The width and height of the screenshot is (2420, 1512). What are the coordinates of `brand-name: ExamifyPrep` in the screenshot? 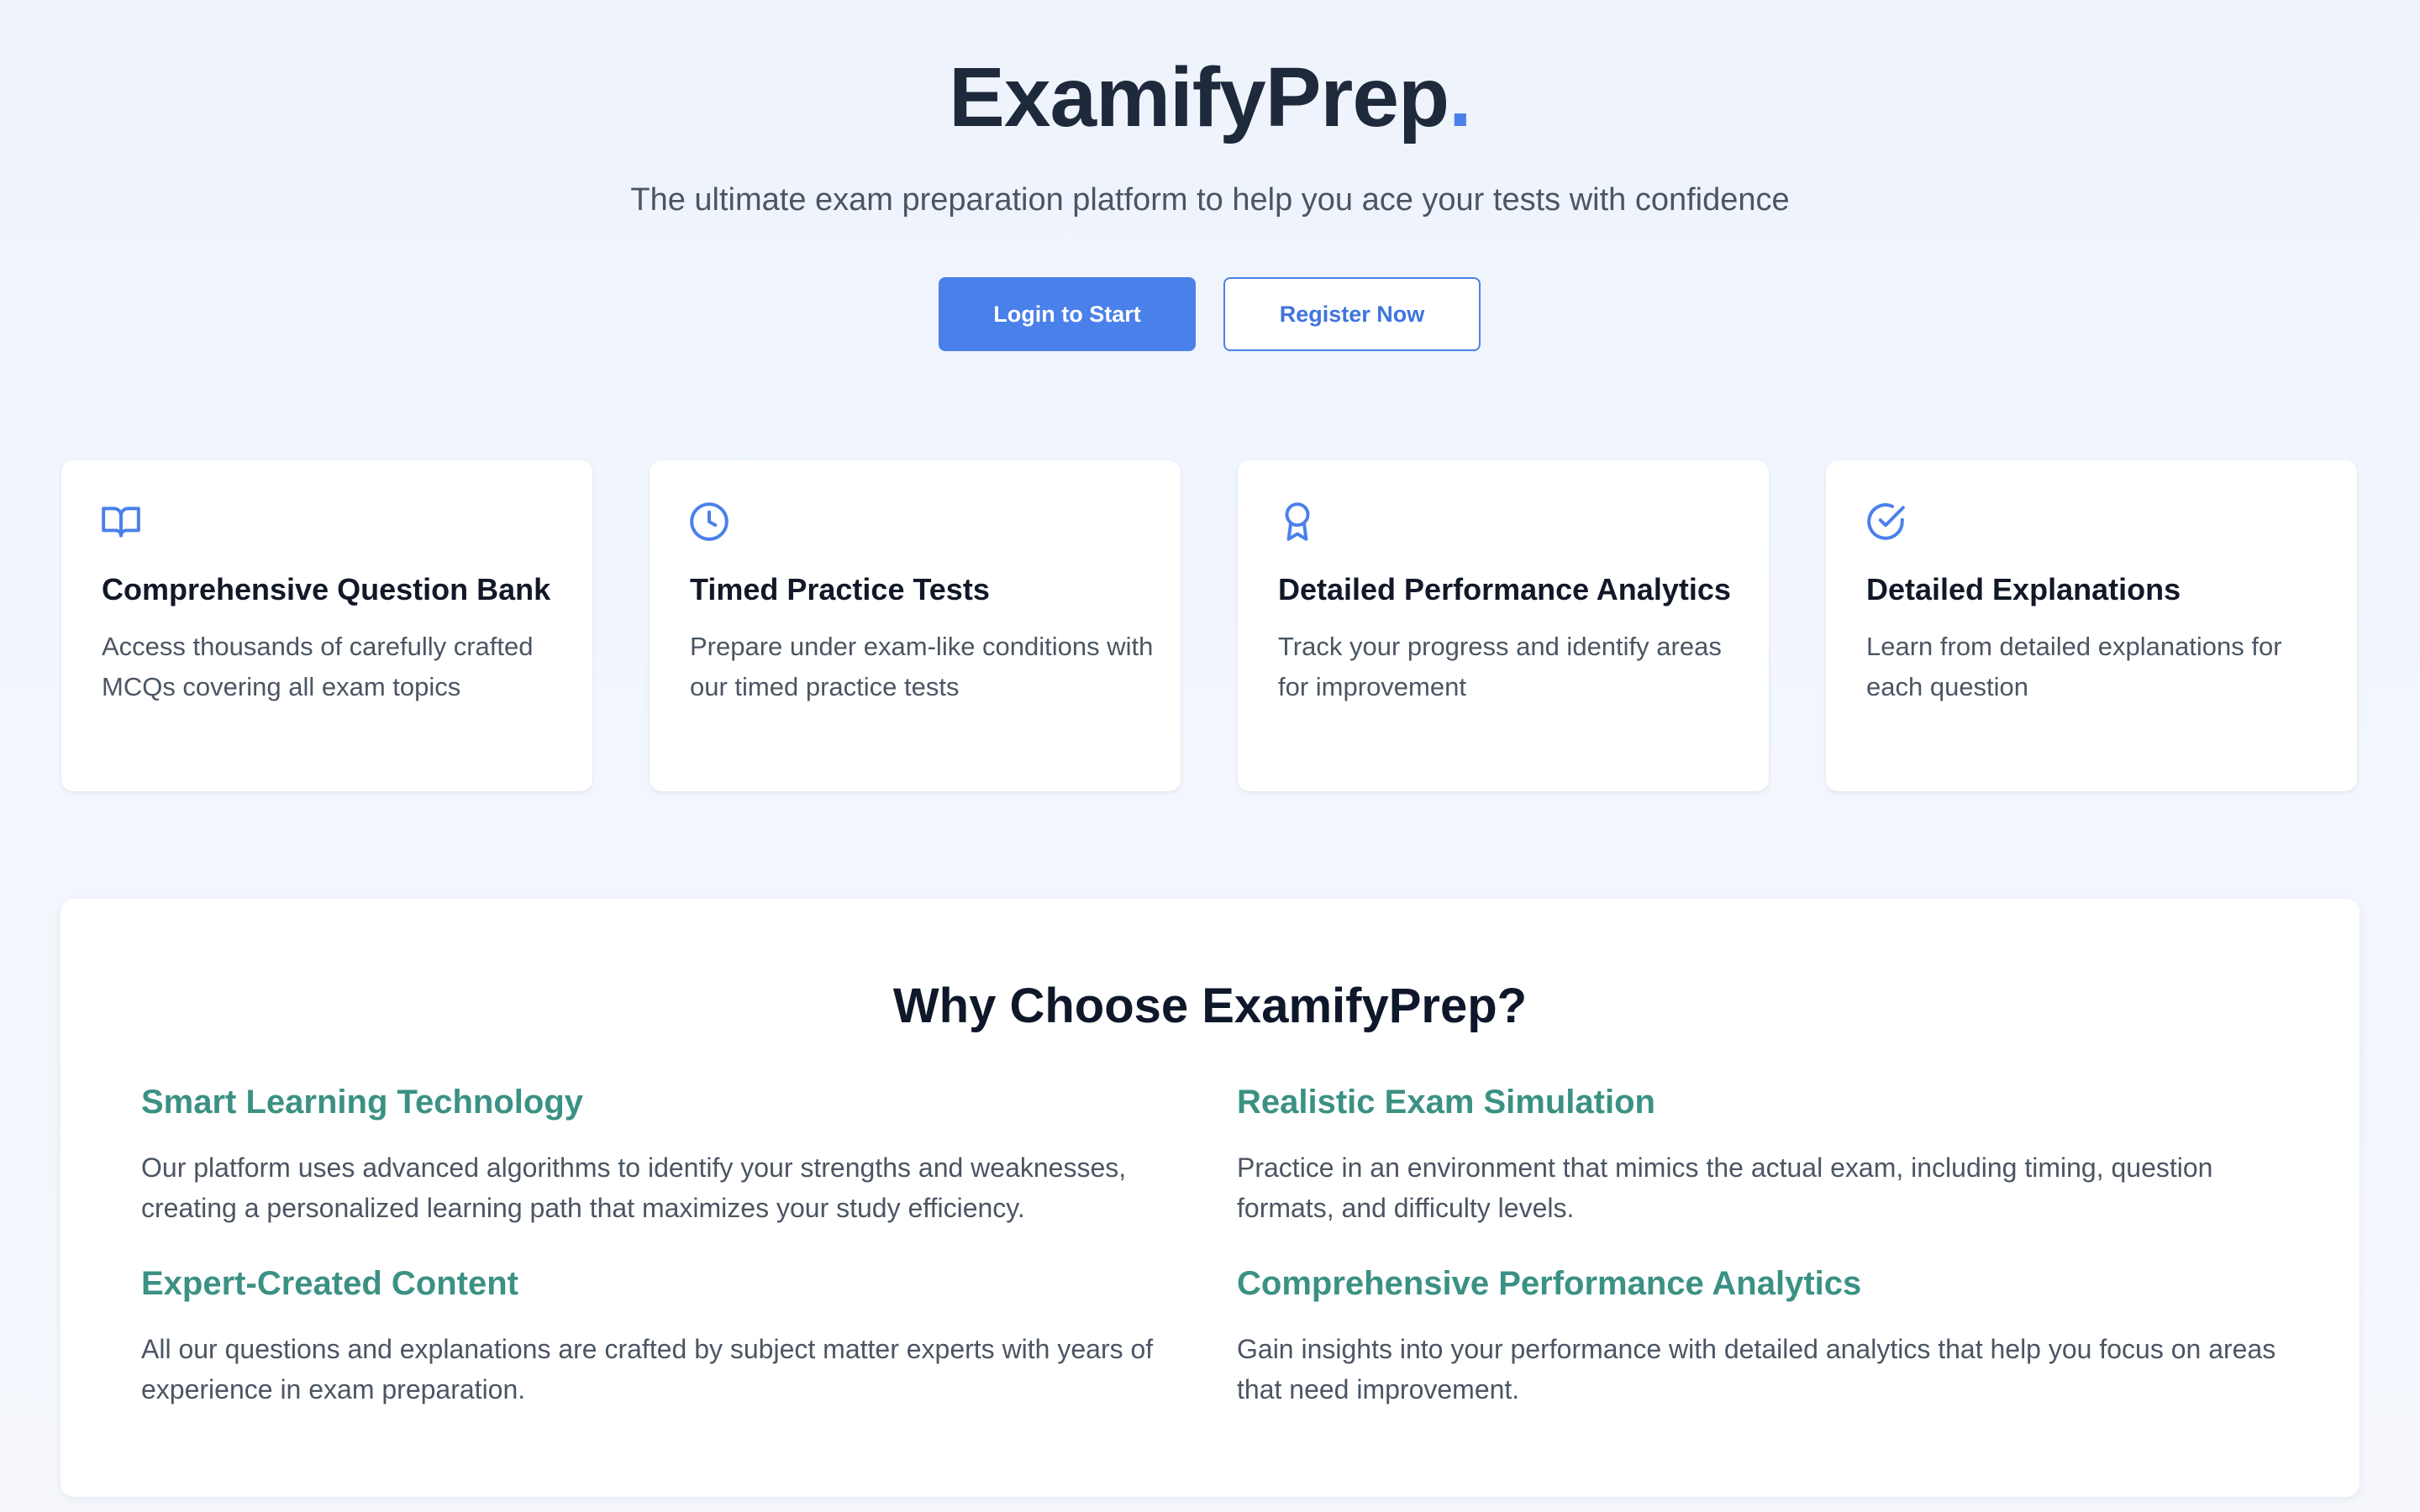 It's located at (1199, 97).